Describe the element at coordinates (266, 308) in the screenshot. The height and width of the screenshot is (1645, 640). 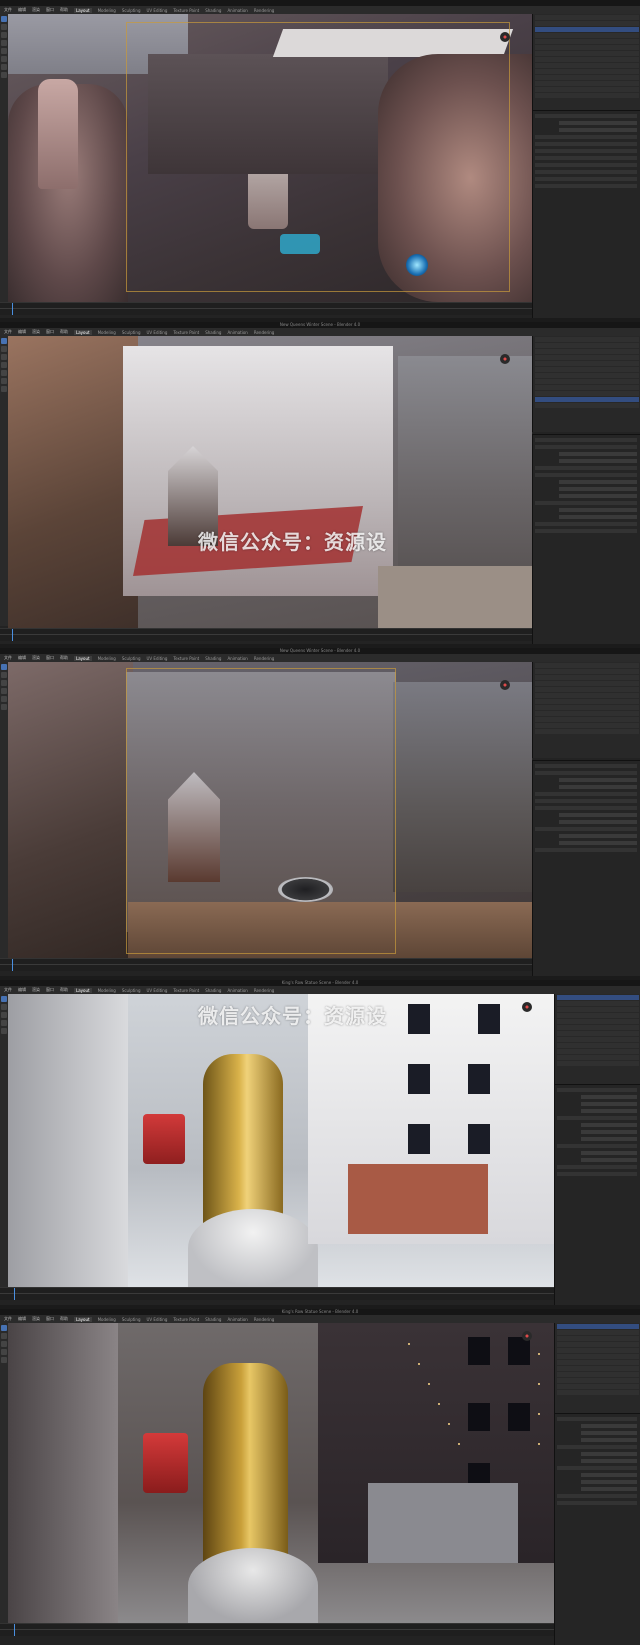
I see `timeline` at that location.